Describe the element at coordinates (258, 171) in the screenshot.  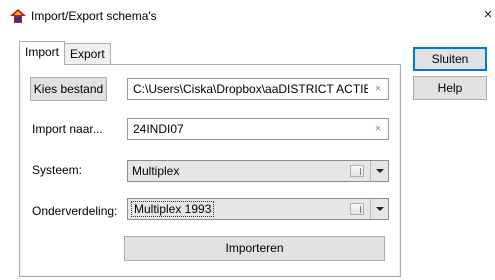
I see `system-select: Multiplex` at that location.